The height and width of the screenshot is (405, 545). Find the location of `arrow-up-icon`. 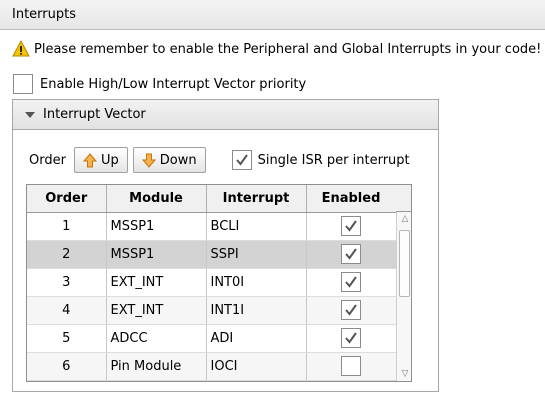

arrow-up-icon is located at coordinates (89, 159).